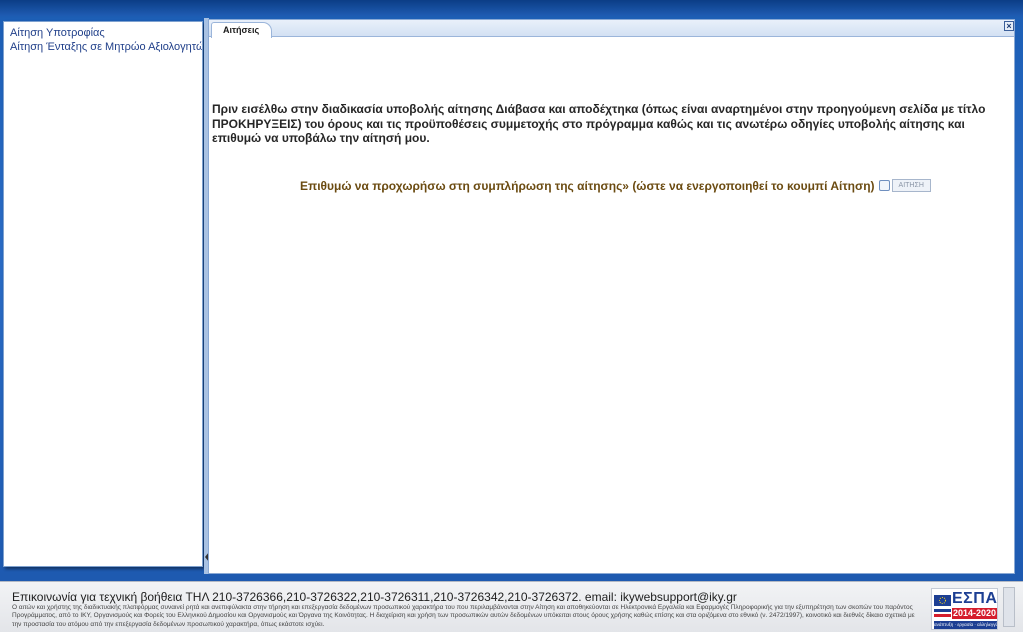  I want to click on sidebar-item-evaluator-registry-application: Αίτηση Ένταξης σε Μητρώο Αξιολογητών, so click(103, 47).